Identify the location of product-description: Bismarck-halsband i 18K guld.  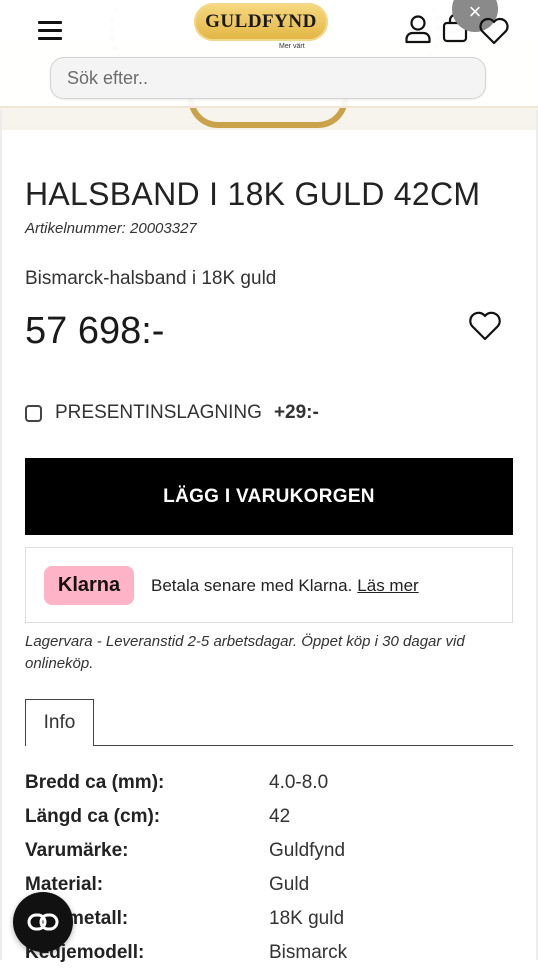
(151, 278).